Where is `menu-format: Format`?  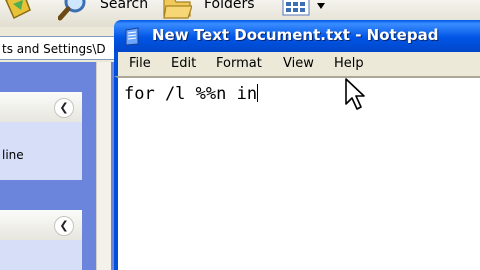
menu-format: Format is located at coordinates (239, 63).